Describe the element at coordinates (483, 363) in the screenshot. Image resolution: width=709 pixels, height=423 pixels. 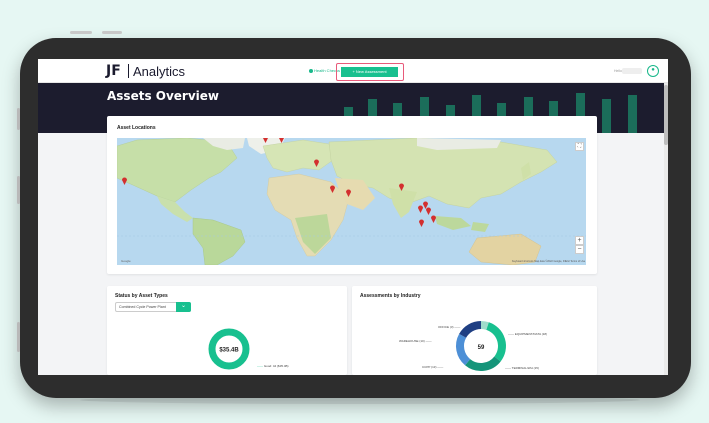
I see `donut-slice-terminal-wh` at that location.